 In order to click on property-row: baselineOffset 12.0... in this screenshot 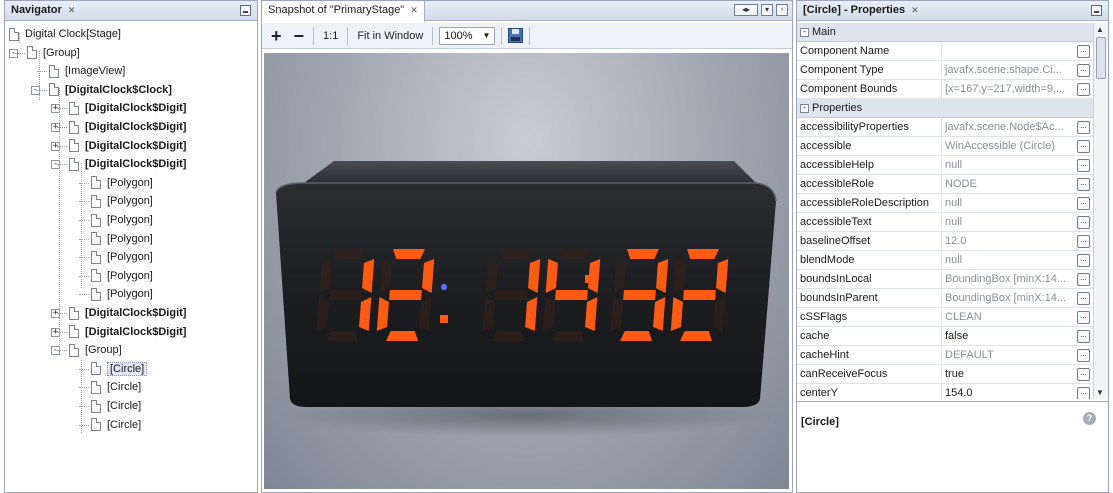, I will do `click(945, 241)`.